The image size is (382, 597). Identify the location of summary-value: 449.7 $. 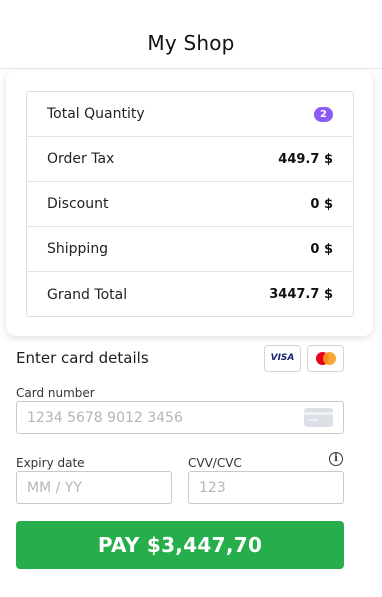
(305, 159).